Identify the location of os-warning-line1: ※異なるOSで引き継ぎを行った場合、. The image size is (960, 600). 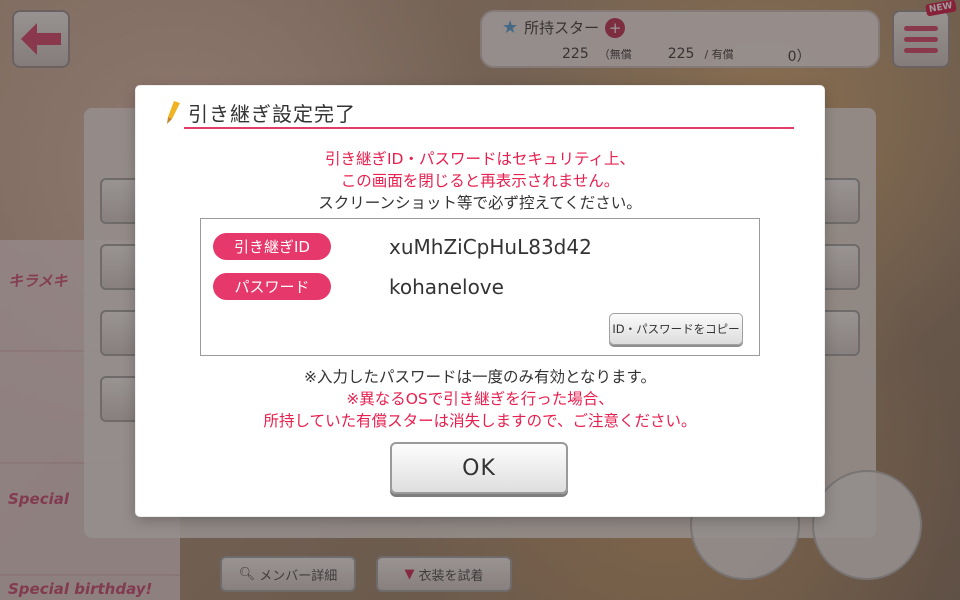
(480, 399).